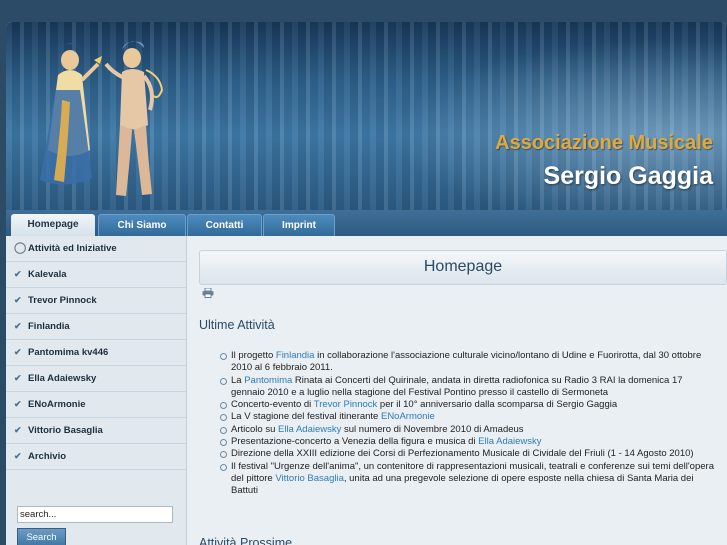 This screenshot has width=727, height=545. I want to click on news-text: Il progetto, so click(253, 355).